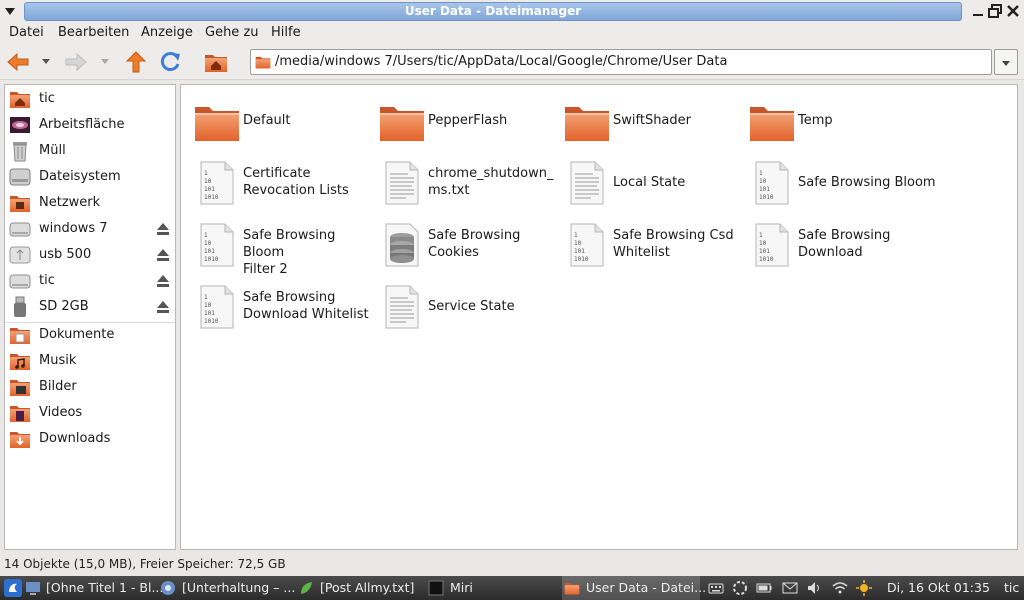 This screenshot has height=600, width=1024. Describe the element at coordinates (232, 32) in the screenshot. I see `menu-gehe-zu: Gehe zu` at that location.